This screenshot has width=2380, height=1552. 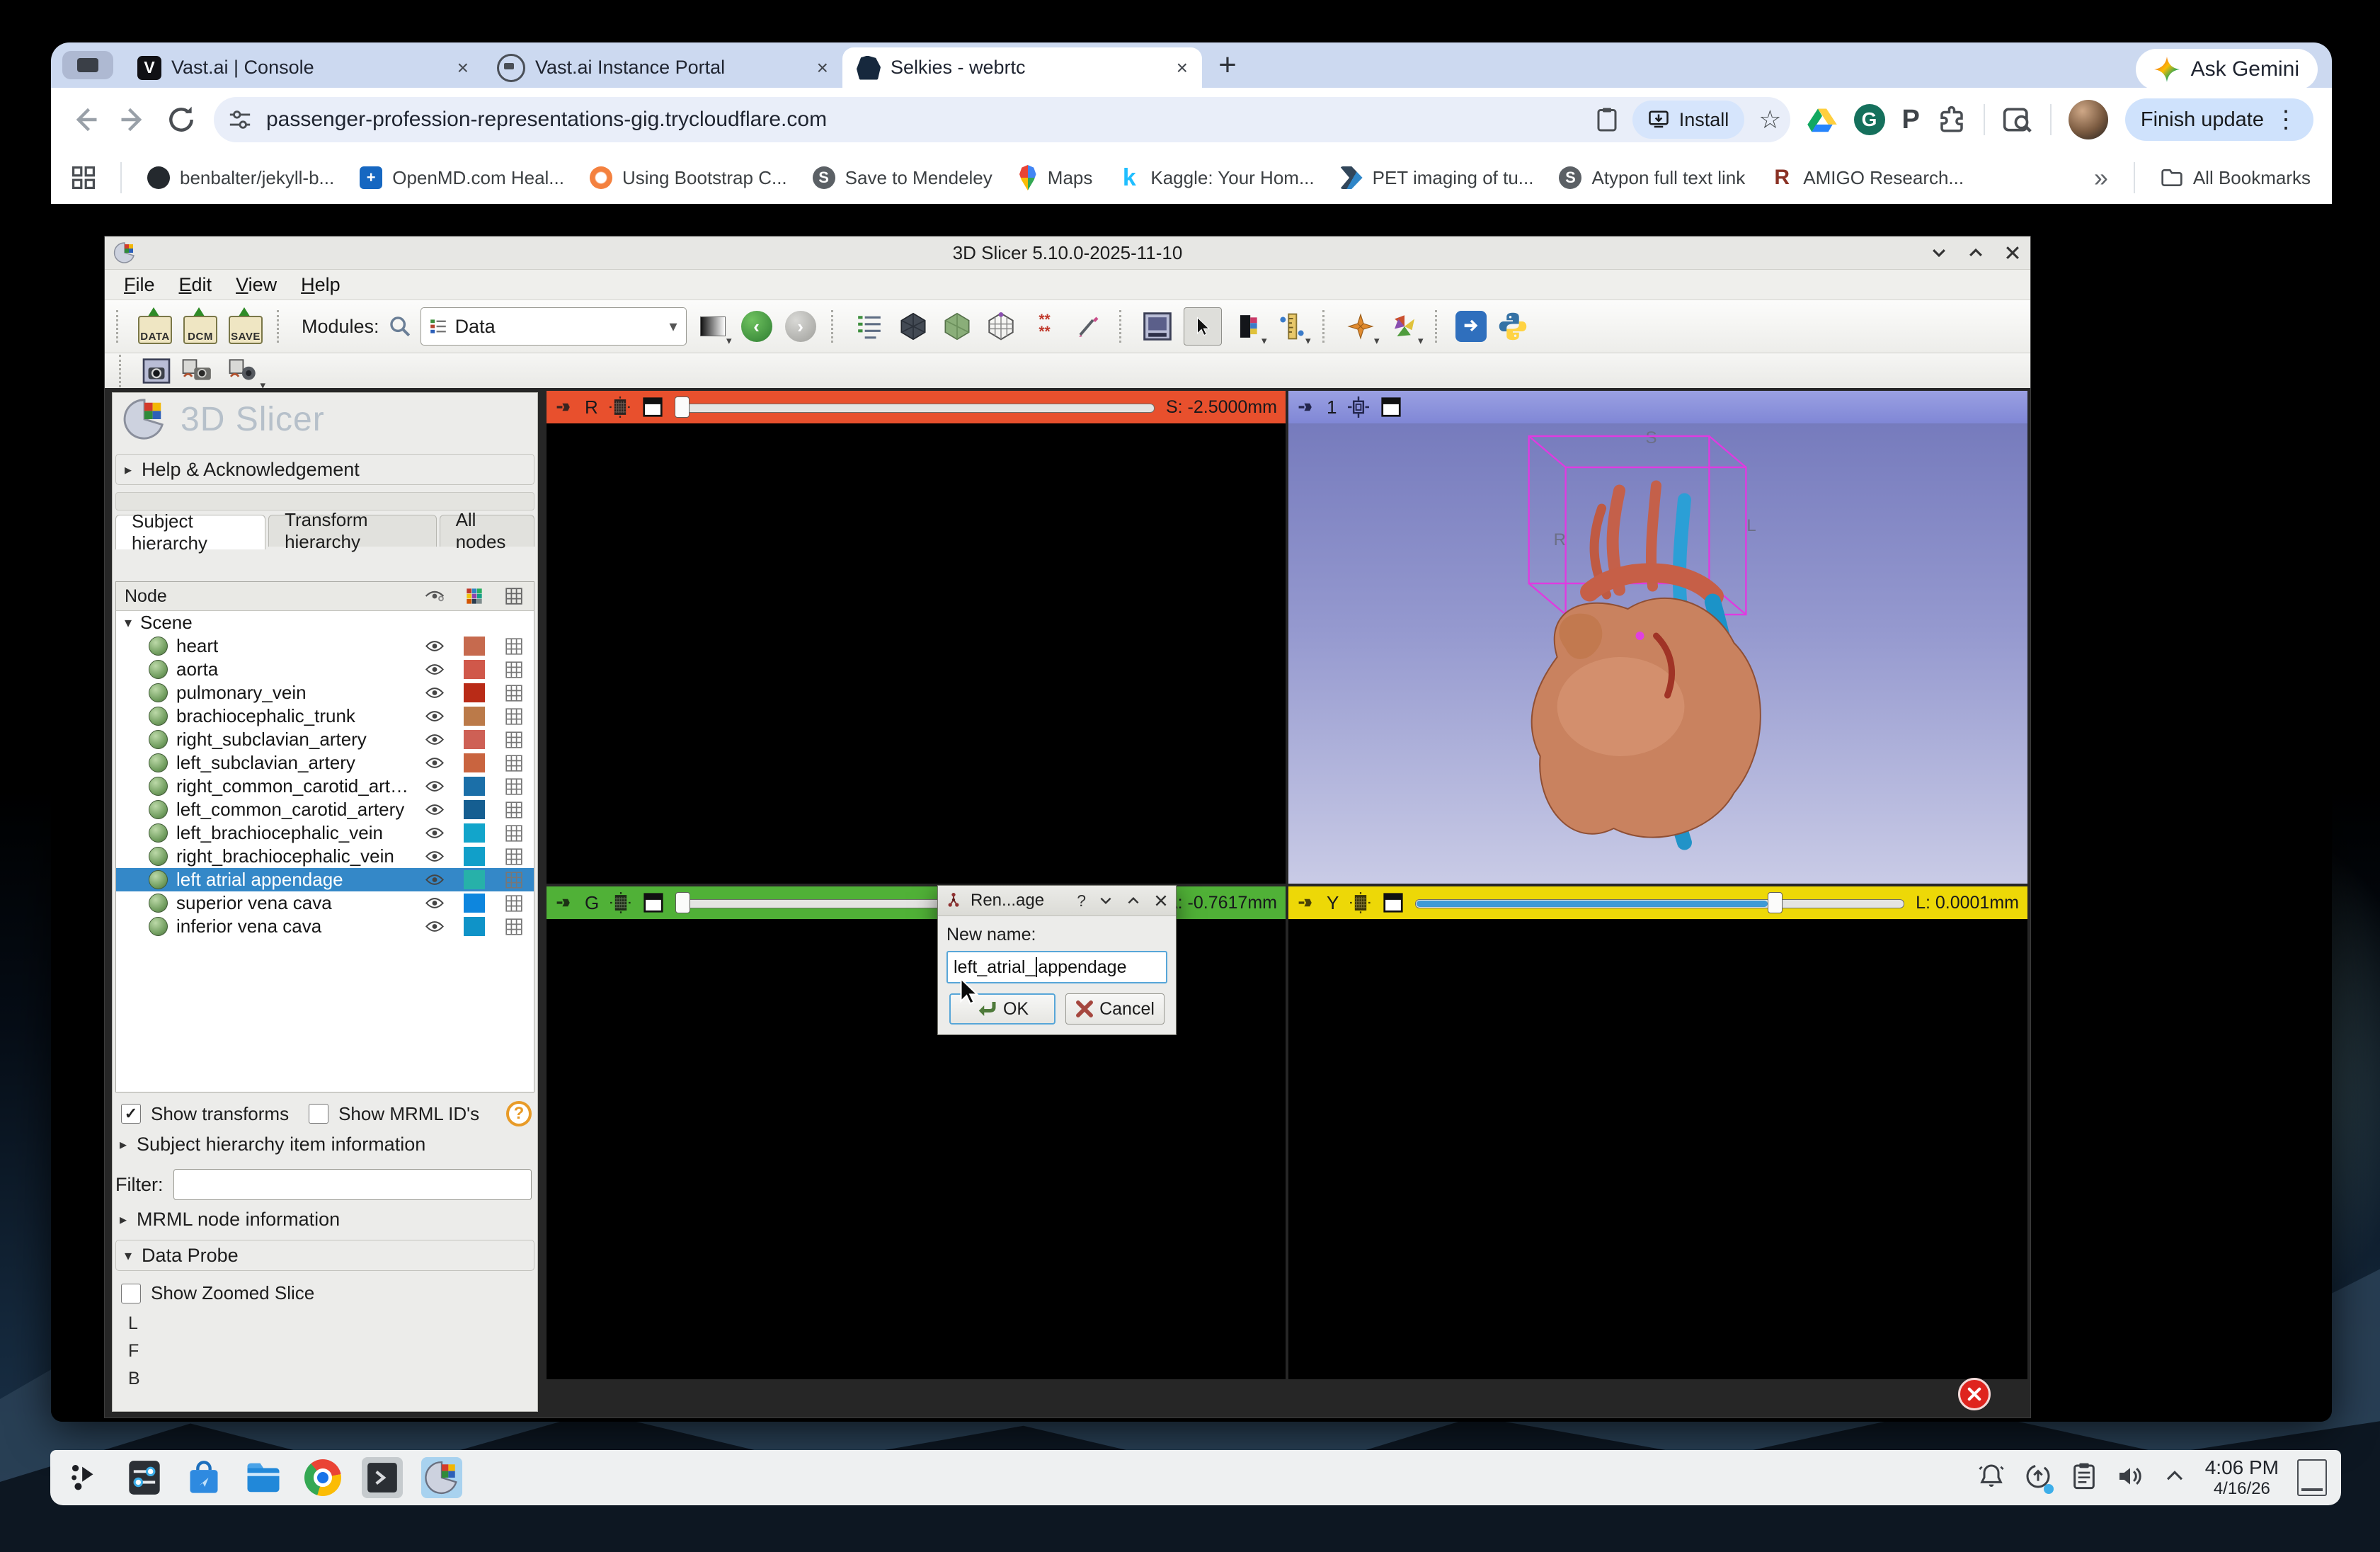 What do you see at coordinates (1658, 654) in the screenshot?
I see `threed-scene: S R L` at bounding box center [1658, 654].